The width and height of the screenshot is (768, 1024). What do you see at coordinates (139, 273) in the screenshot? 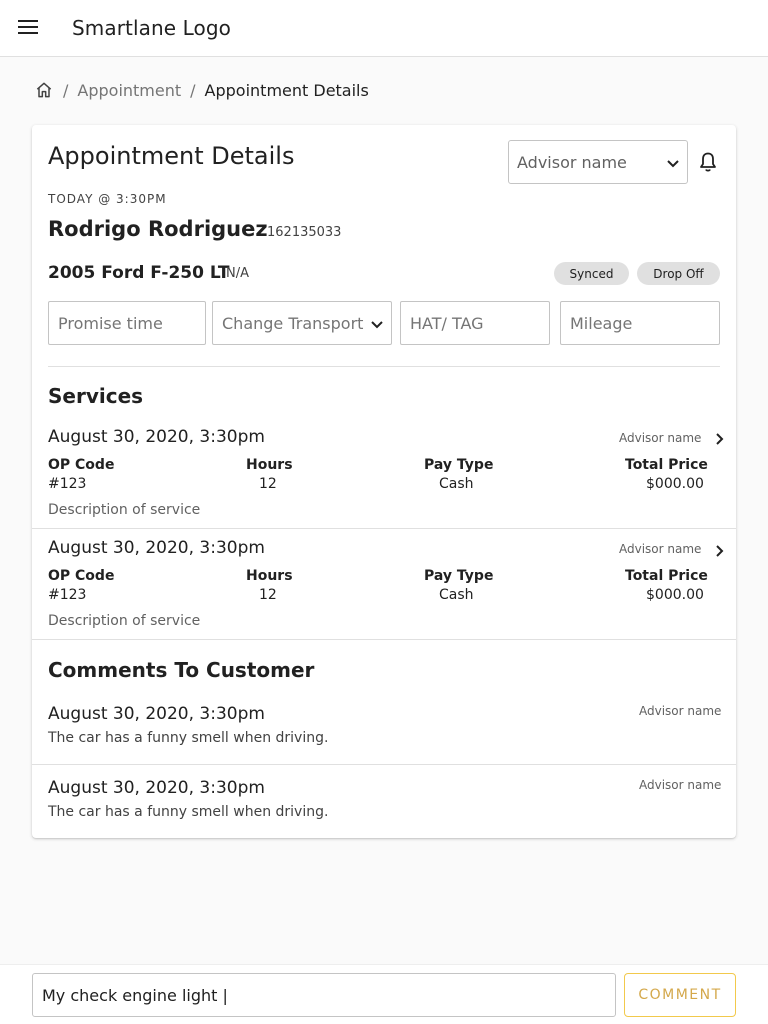
I see `vehicle-name: 2005 Ford F-250 LT` at bounding box center [139, 273].